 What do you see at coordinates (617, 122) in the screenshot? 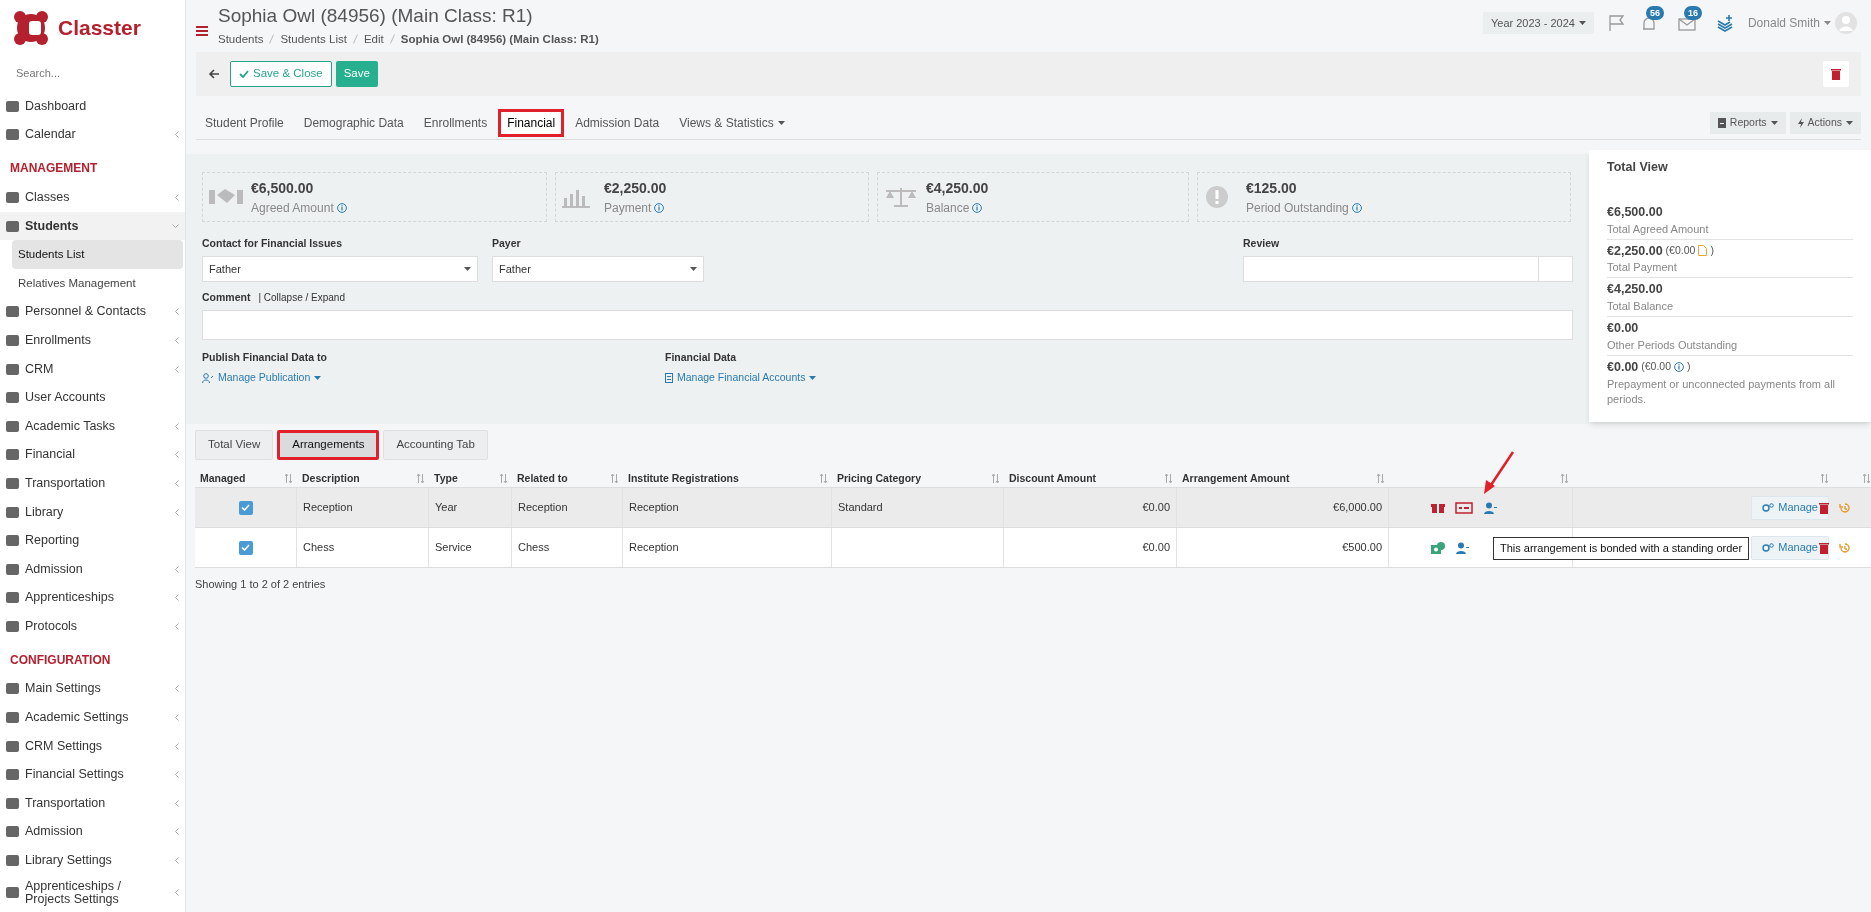
I see `tab: Admission Data` at bounding box center [617, 122].